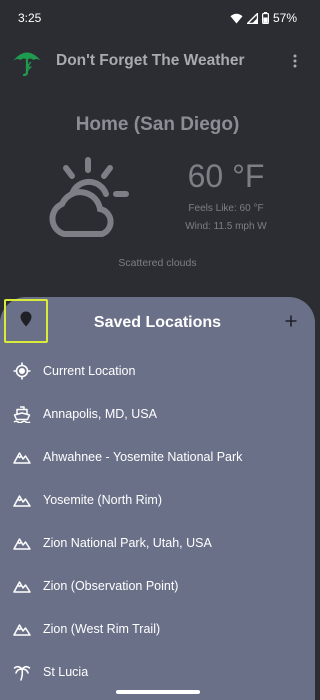 This screenshot has height=700, width=320. What do you see at coordinates (22, 414) in the screenshot?
I see `boat-icon` at bounding box center [22, 414].